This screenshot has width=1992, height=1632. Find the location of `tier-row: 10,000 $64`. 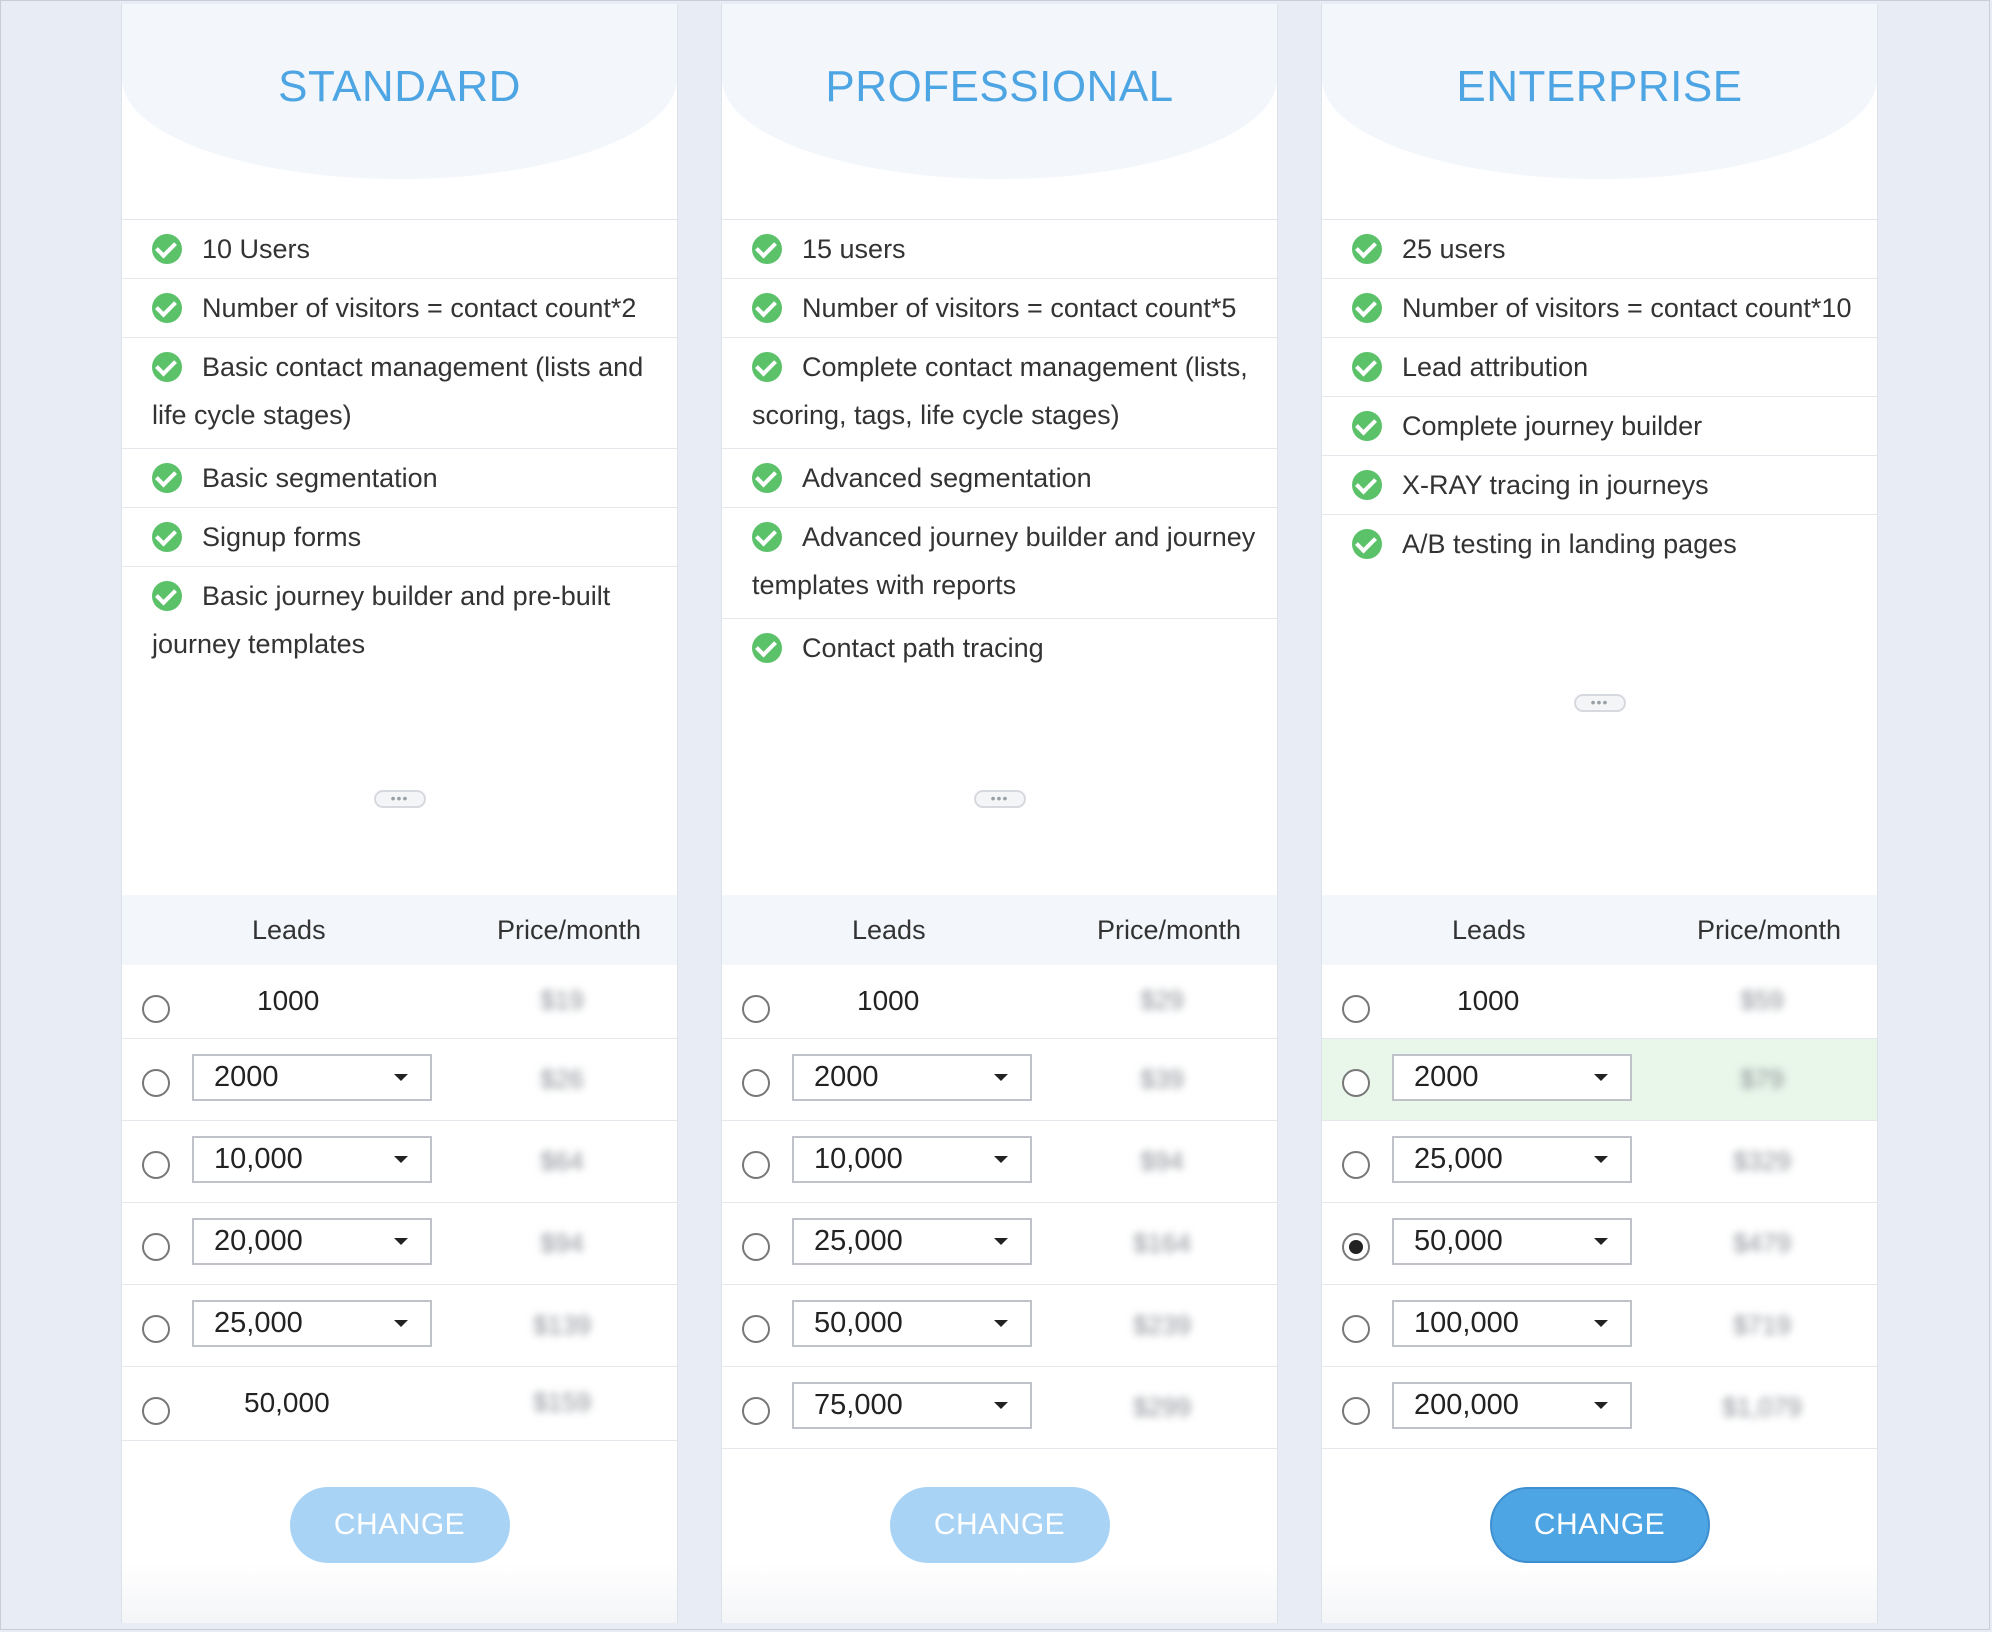

tier-row: 10,000 $64 is located at coordinates (399, 1162).